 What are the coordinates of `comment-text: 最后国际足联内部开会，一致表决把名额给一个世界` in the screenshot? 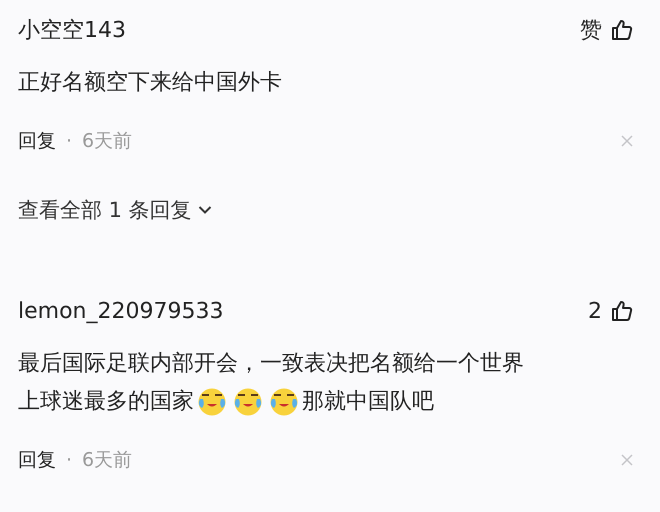 It's located at (271, 364).